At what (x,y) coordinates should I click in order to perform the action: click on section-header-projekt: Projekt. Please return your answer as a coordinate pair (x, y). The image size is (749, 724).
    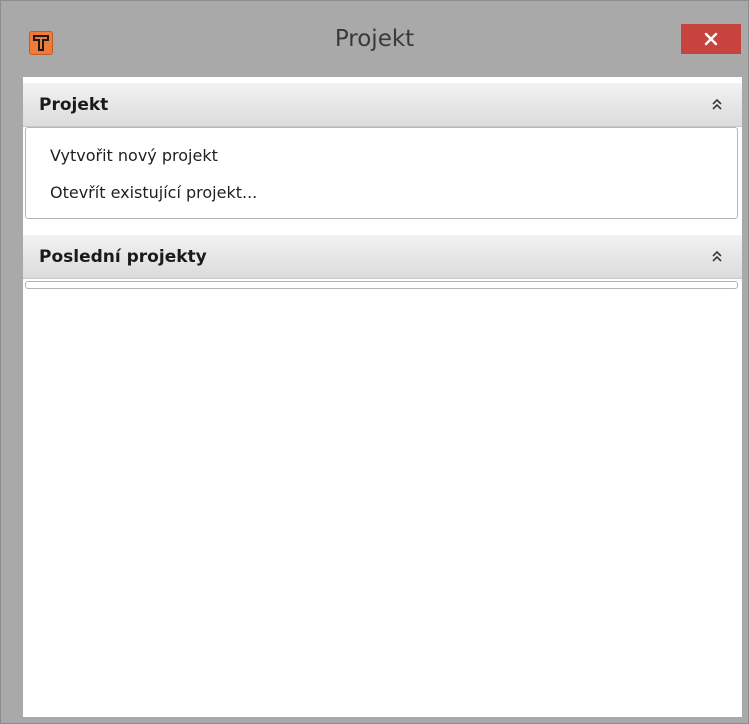
    Looking at the image, I should click on (382, 105).